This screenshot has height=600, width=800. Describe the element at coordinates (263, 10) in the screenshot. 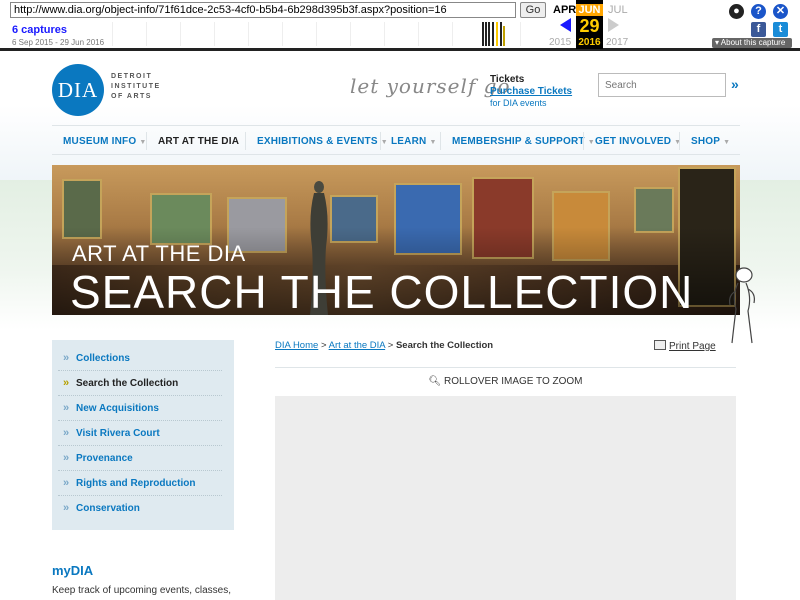

I see `wayback-url-input` at that location.